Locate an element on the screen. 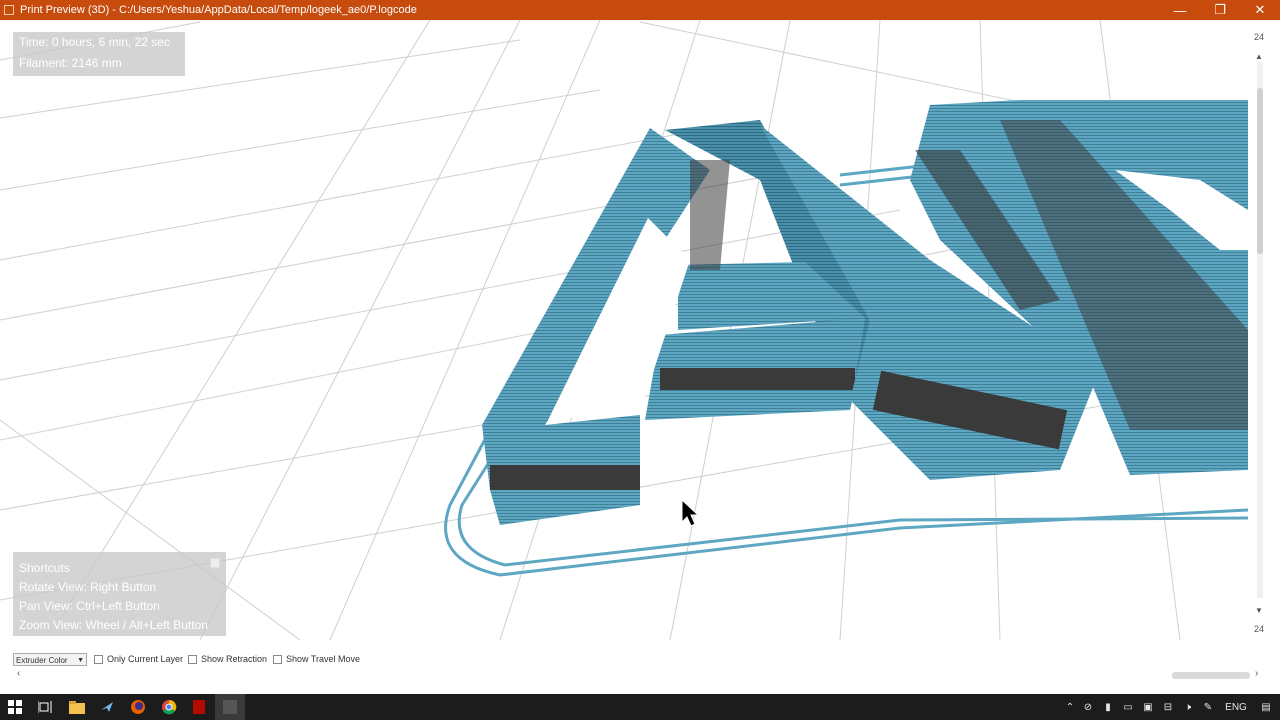 The width and height of the screenshot is (1280, 720). only-current-layer-checkbox: Only Current Layer is located at coordinates (138, 659).